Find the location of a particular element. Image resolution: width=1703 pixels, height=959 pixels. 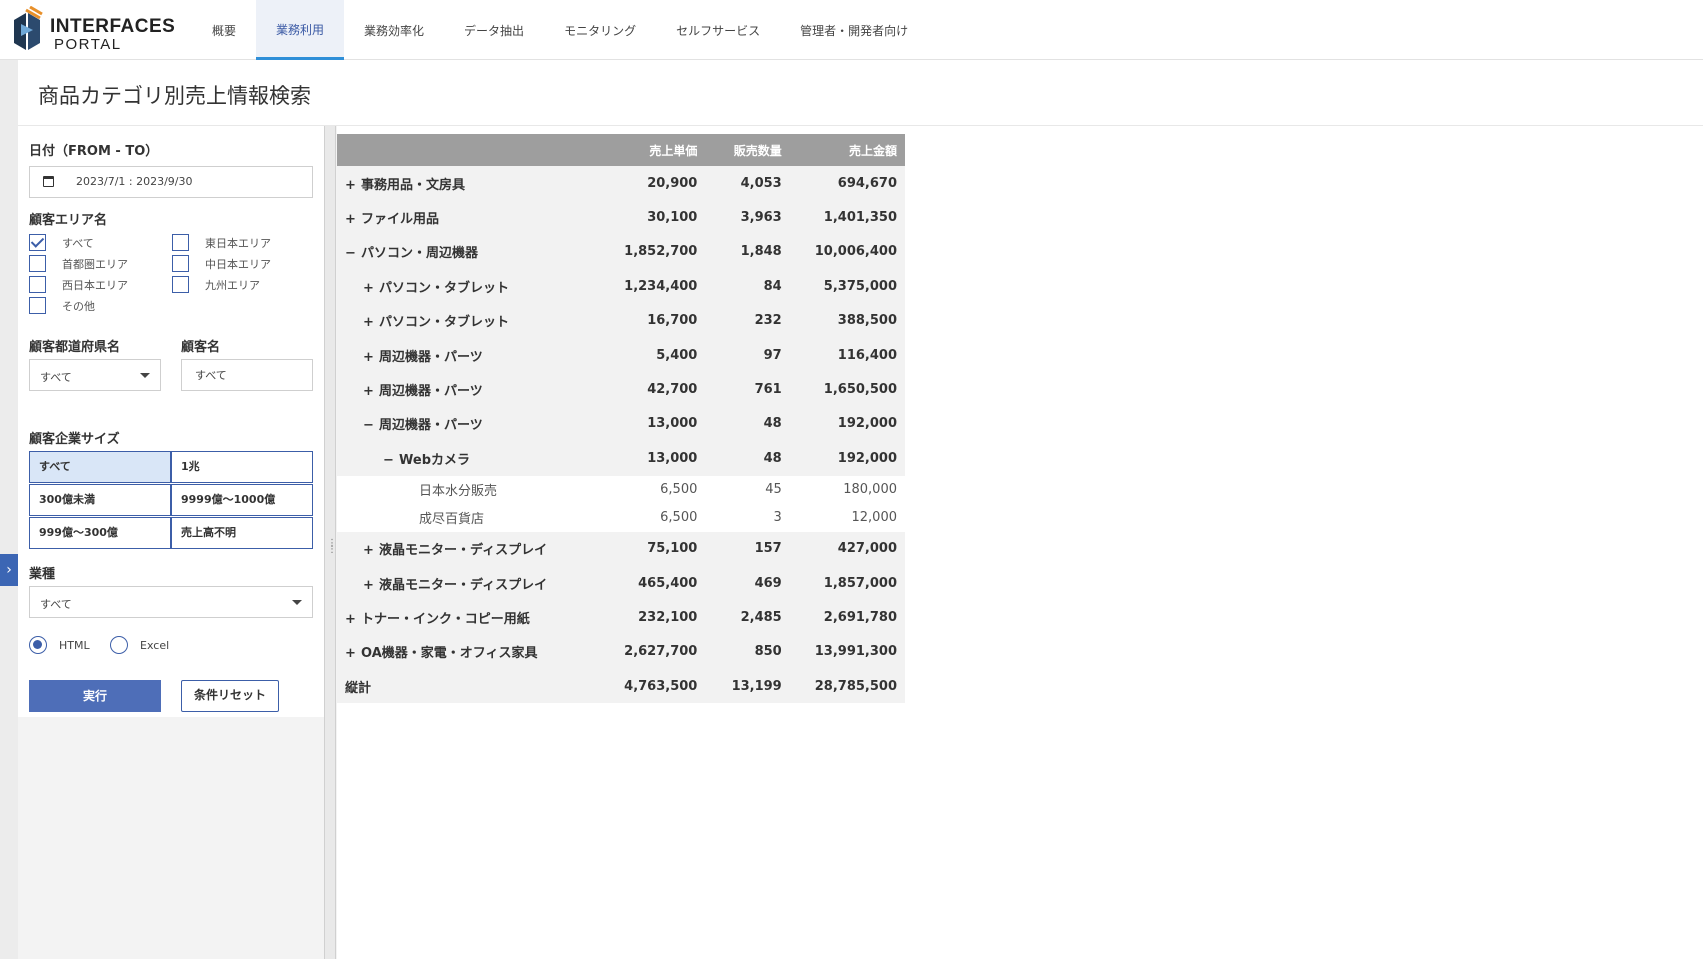

cell-name: + 液晶モニター・ディスプレイ is located at coordinates (458, 548).